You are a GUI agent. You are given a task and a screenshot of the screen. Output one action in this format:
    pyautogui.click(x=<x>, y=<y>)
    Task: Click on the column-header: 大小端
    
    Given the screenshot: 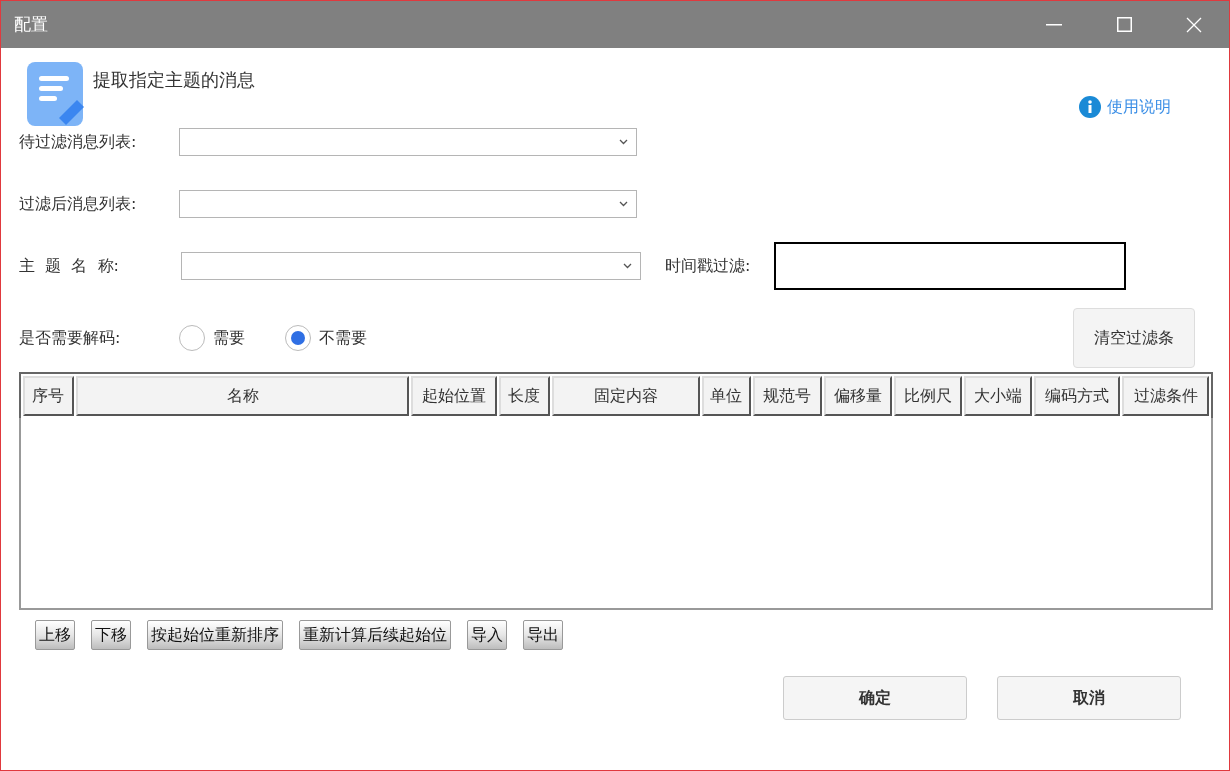 What is the action you would take?
    pyautogui.click(x=998, y=396)
    